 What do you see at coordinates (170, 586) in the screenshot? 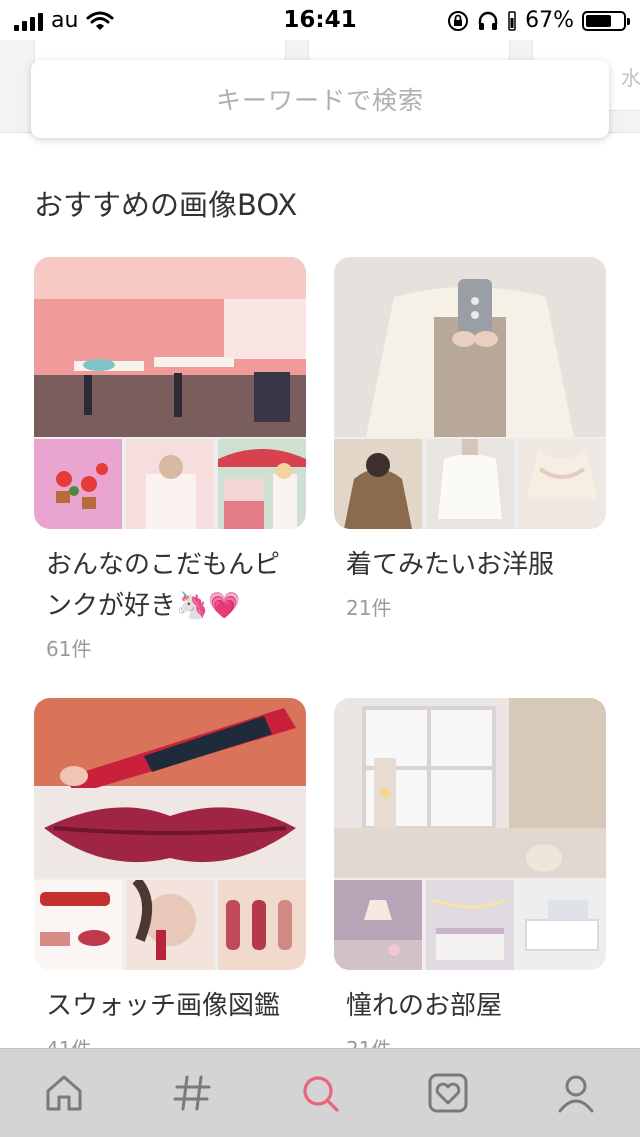
I see `box-title: おんなのこだもんピンクが好き🦄💗` at bounding box center [170, 586].